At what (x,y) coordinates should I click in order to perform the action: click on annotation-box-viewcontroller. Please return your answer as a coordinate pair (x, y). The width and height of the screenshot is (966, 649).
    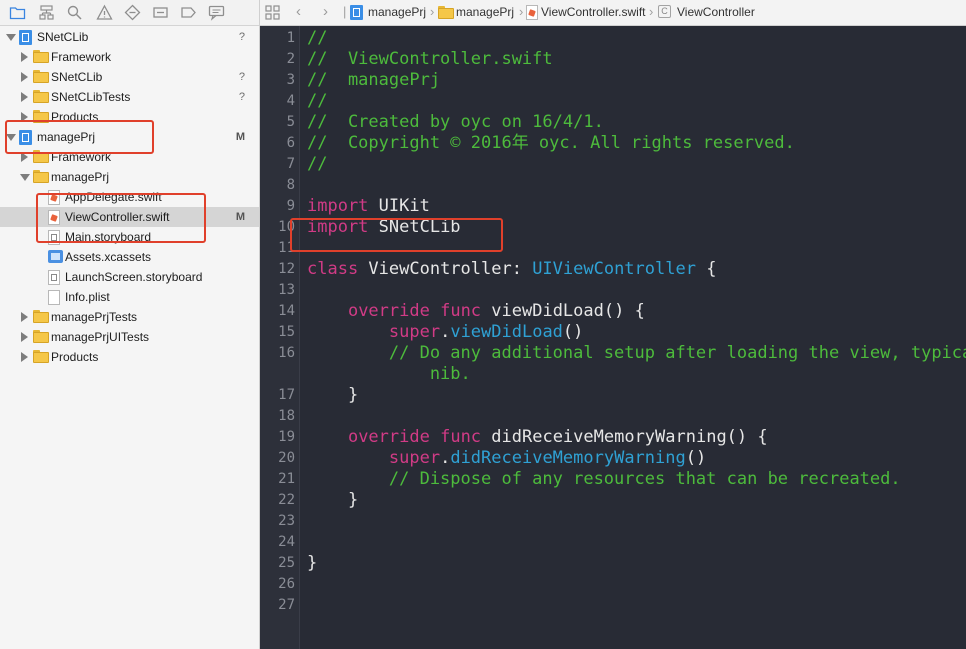
    Looking at the image, I should click on (121, 218).